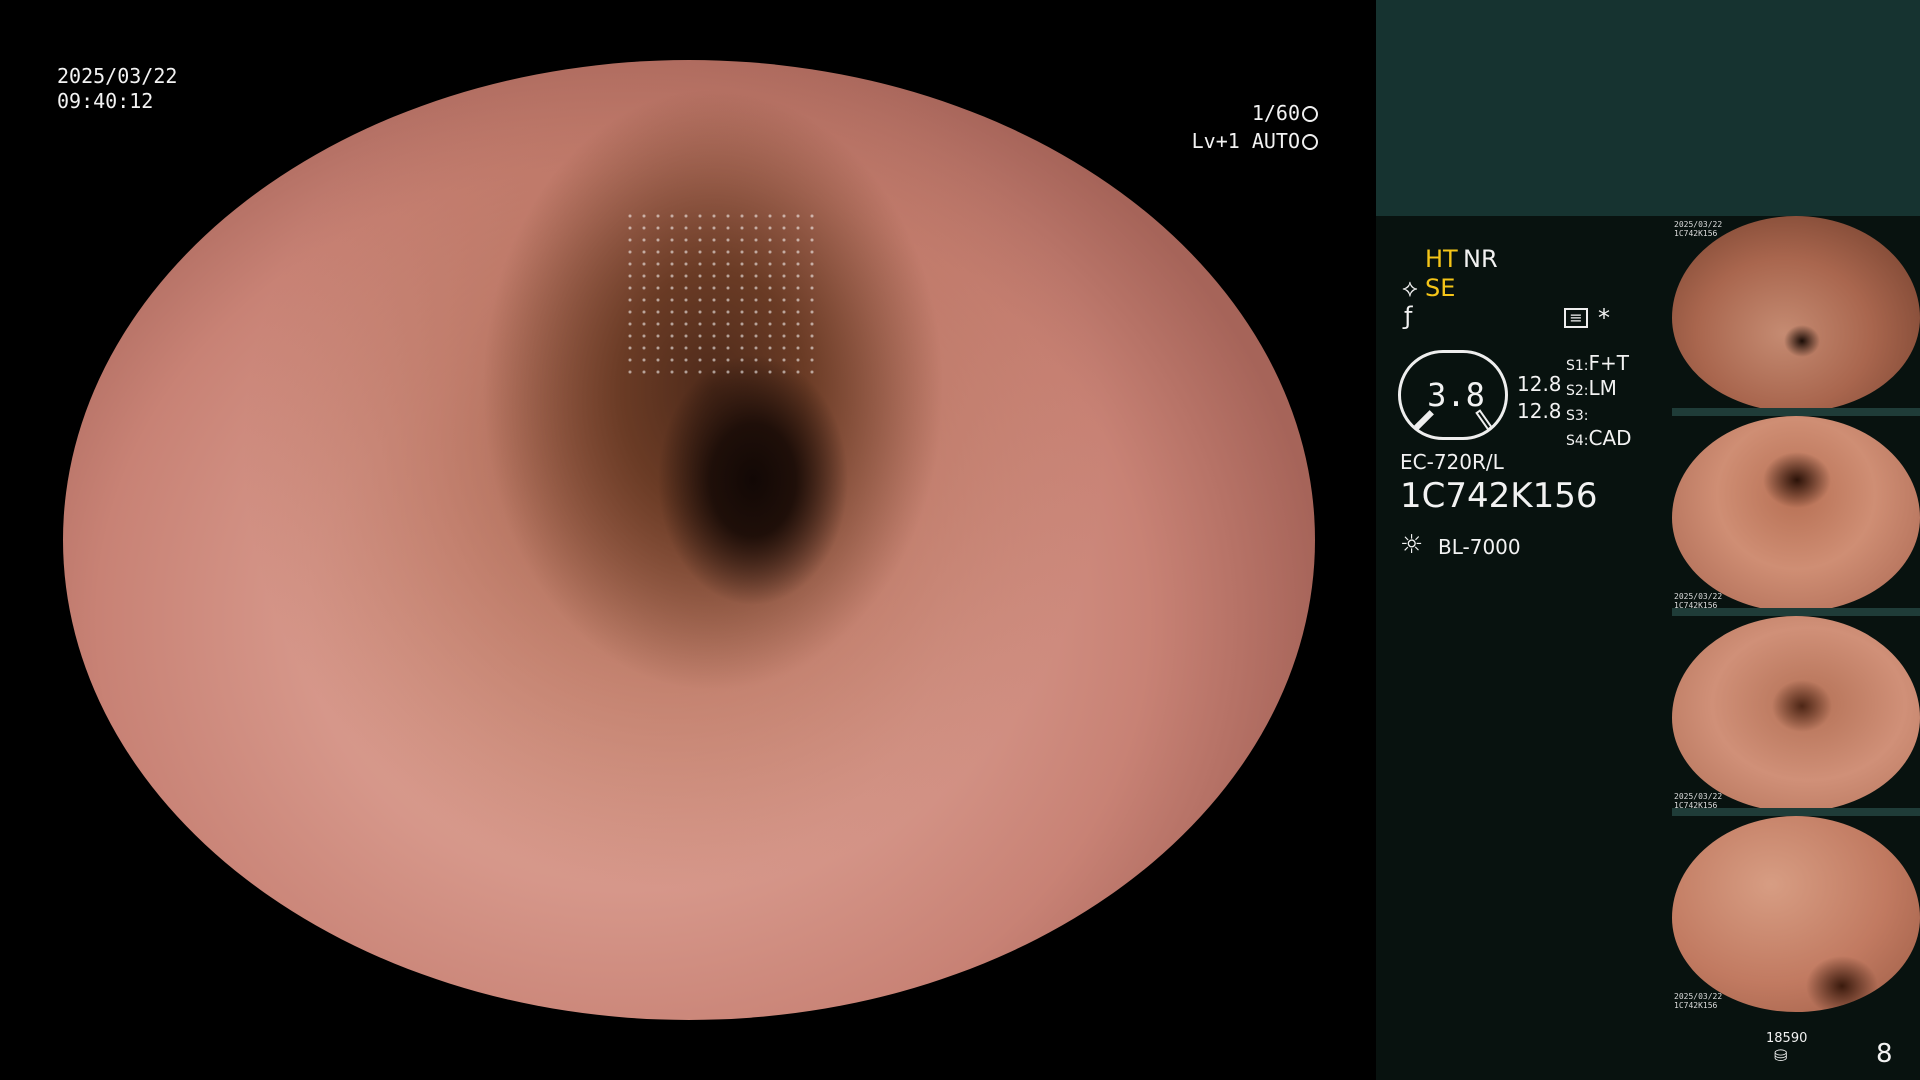 The width and height of the screenshot is (1920, 1080). Describe the element at coordinates (1577, 366) in the screenshot. I see `preset-s1-slot: S1:` at that location.